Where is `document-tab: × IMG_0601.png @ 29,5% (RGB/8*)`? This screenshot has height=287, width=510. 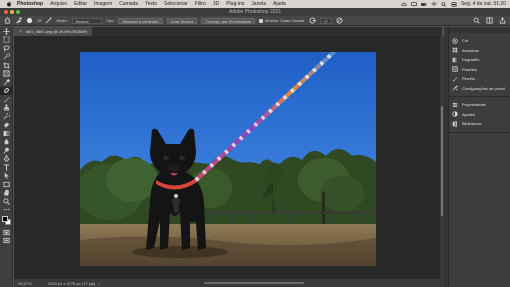 document-tab: × IMG_0601.png @ 29,5% (RGB/8*) is located at coordinates (53, 31).